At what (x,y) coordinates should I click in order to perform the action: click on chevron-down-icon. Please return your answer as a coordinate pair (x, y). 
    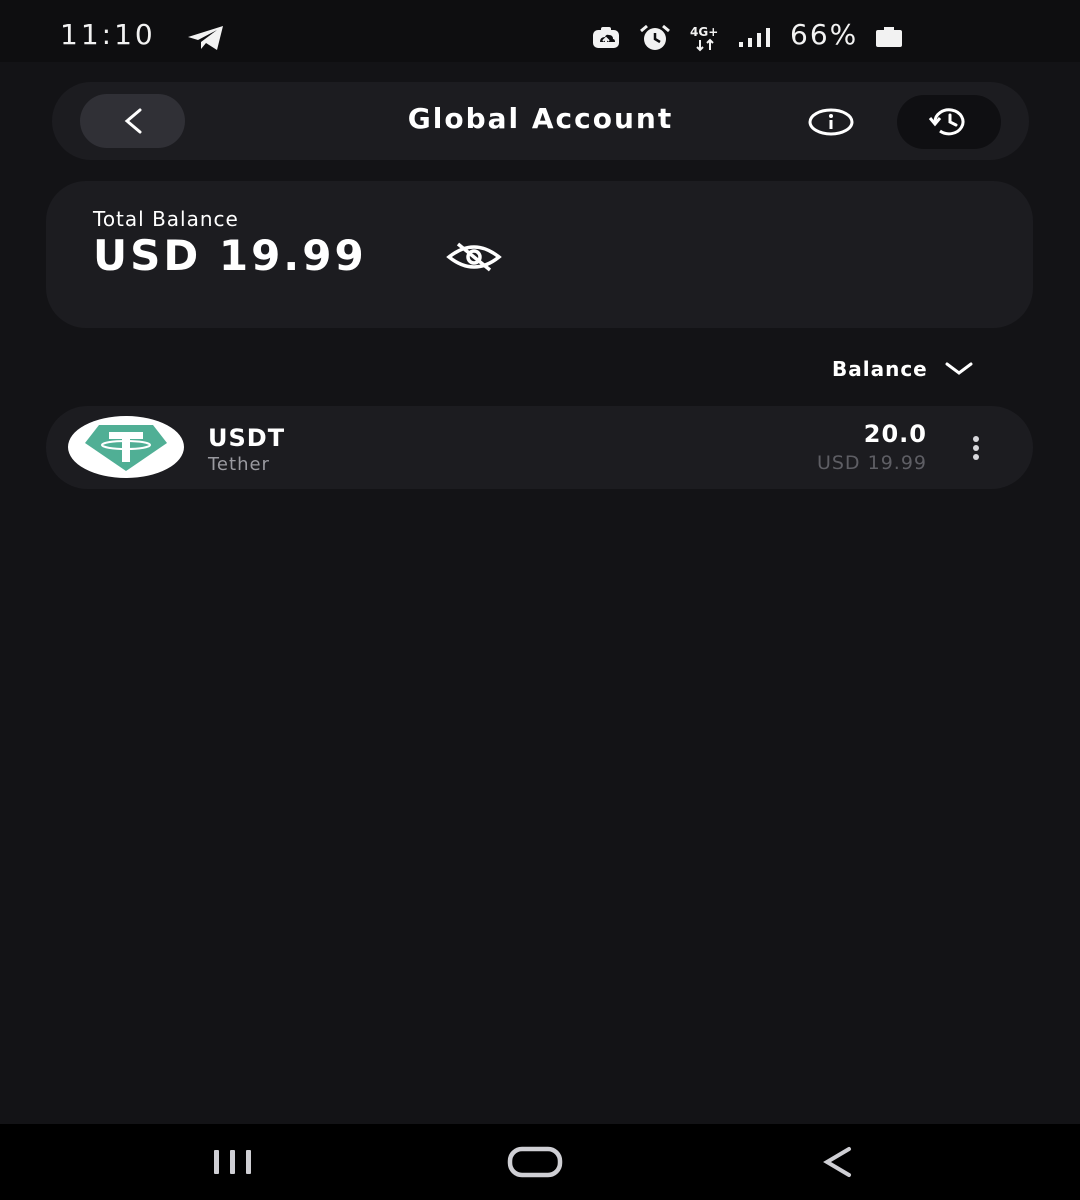
    Looking at the image, I should click on (959, 368).